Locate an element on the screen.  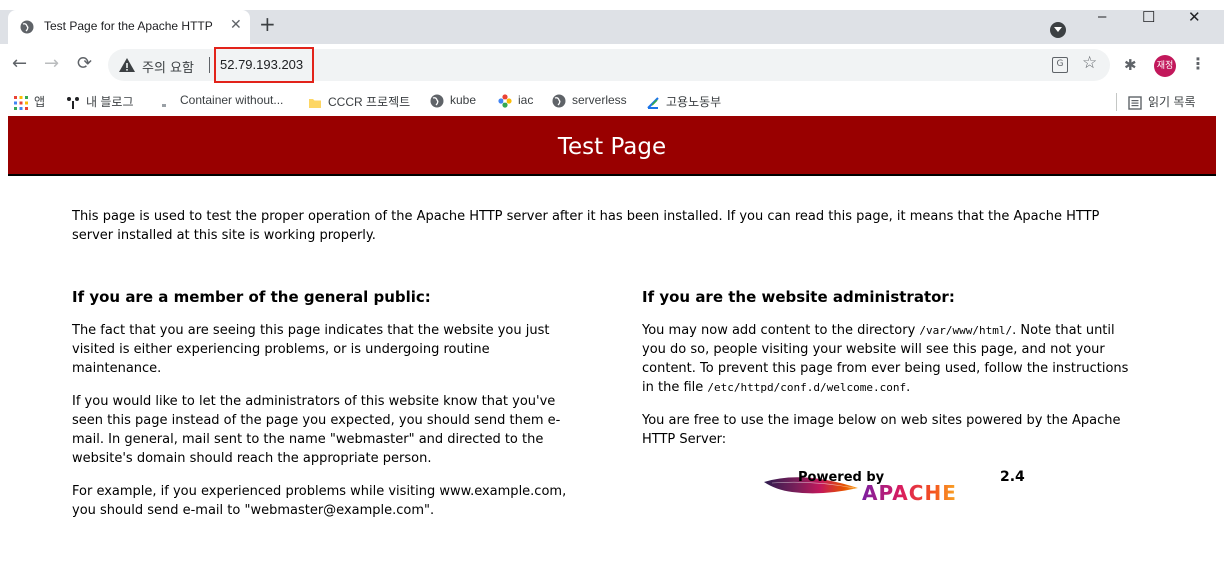
bookmark-moel: 고용노동부 is located at coordinates (683, 101).